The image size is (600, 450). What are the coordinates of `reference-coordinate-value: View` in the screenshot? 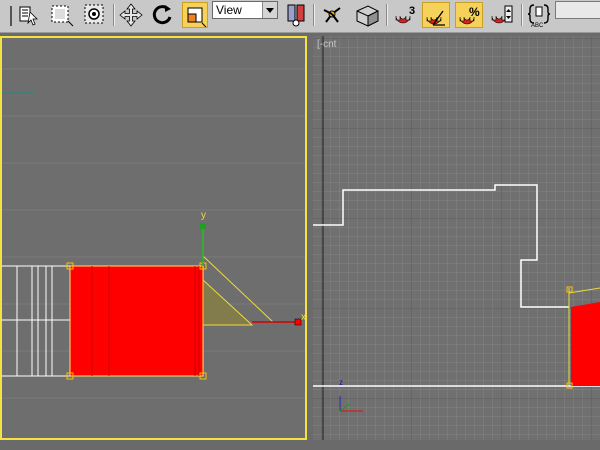 It's located at (229, 10).